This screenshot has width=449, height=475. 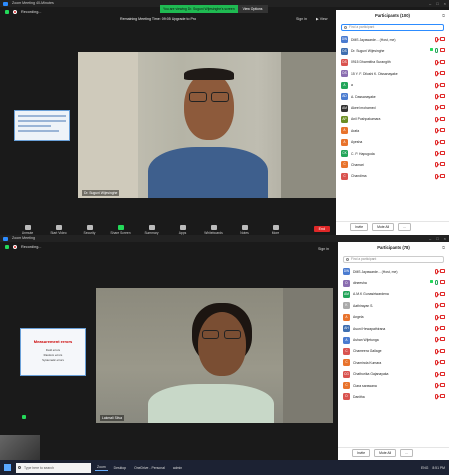 What do you see at coordinates (393, 396) in the screenshot?
I see `participant-row: D Danitha` at bounding box center [393, 396].